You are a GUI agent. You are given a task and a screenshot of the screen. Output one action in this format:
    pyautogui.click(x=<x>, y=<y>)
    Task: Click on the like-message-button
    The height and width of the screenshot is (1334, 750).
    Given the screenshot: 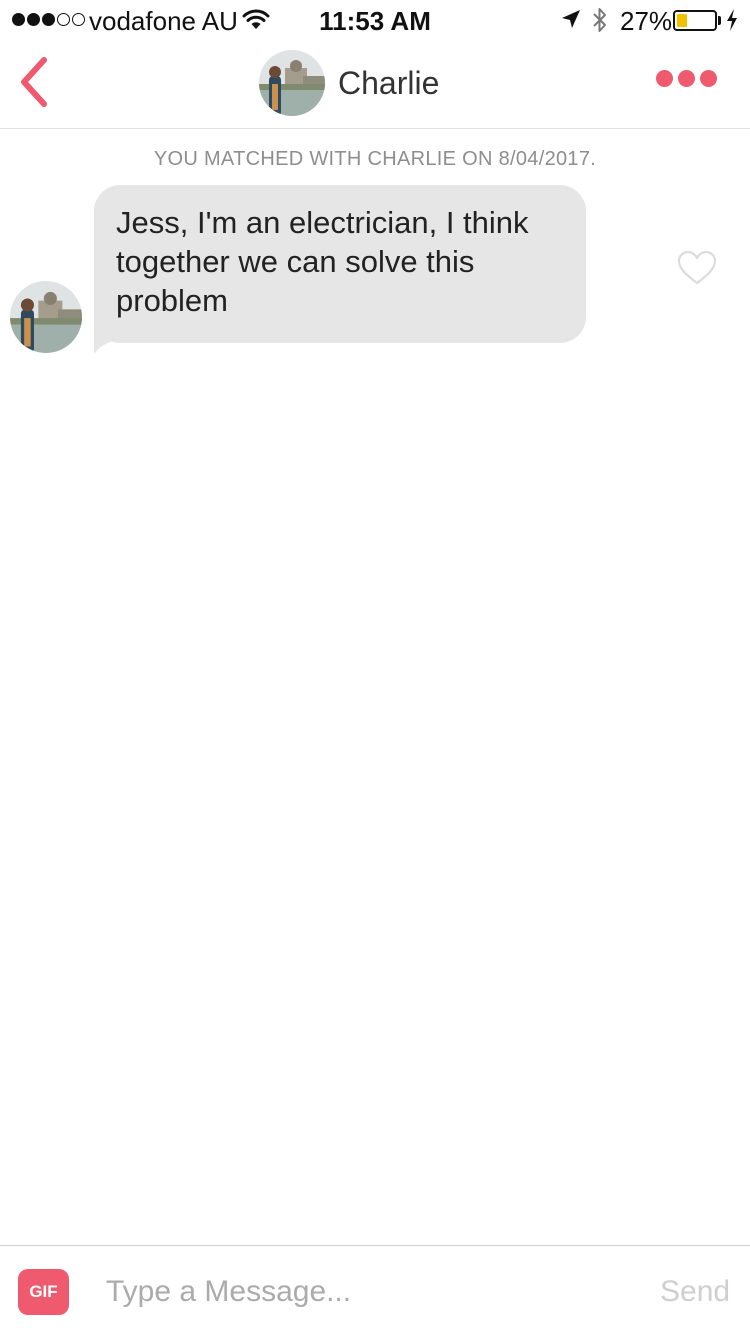 What is the action you would take?
    pyautogui.click(x=697, y=270)
    